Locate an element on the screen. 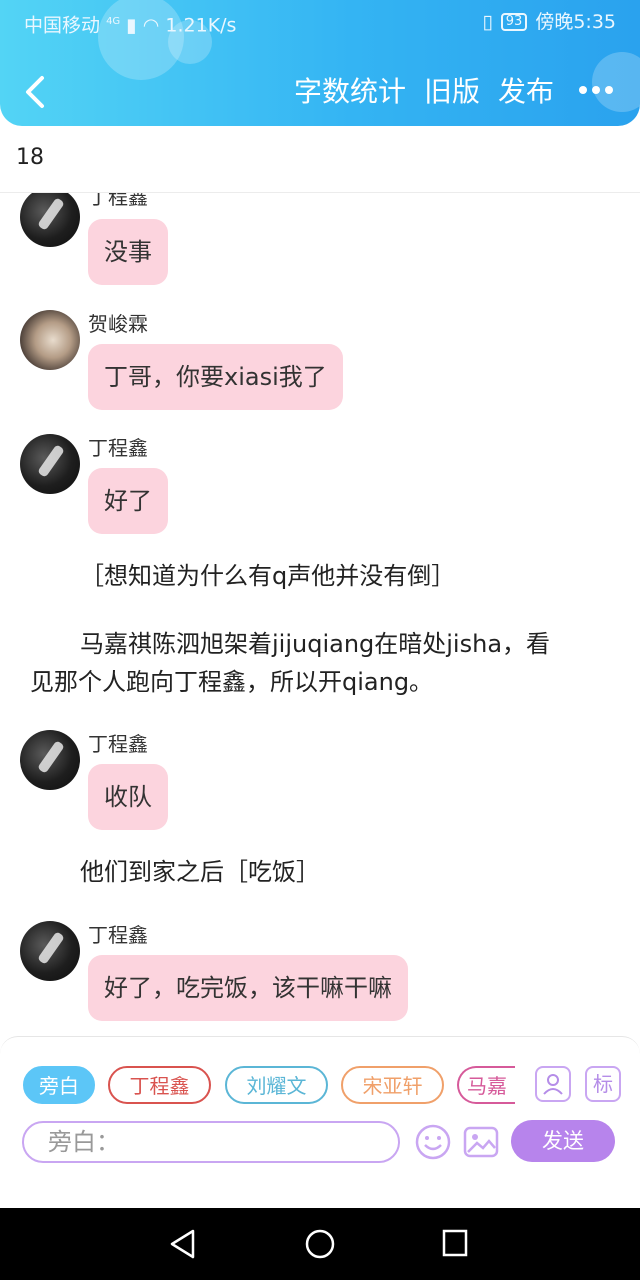  speed-label: 1.21K/s is located at coordinates (201, 25).